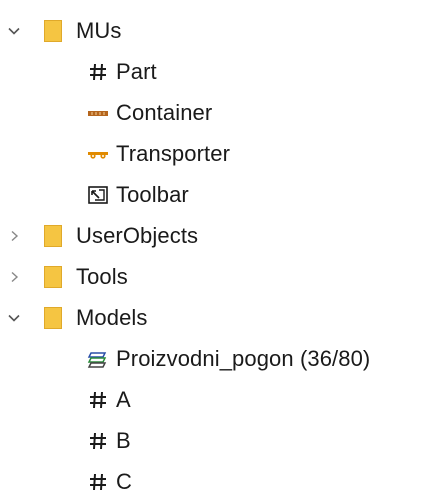 The width and height of the screenshot is (448, 502). Describe the element at coordinates (136, 71) in the screenshot. I see `tree-node-label: Part` at that location.